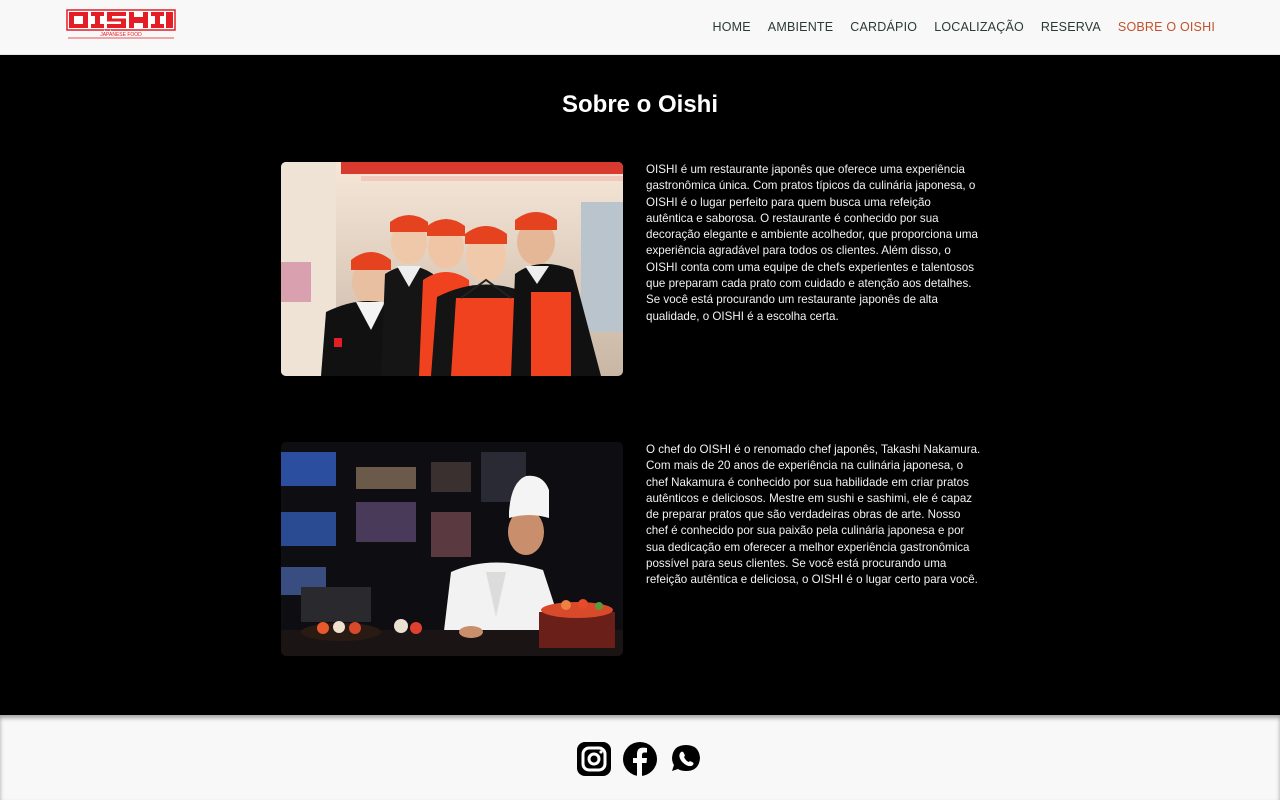  Describe the element at coordinates (452, 549) in the screenshot. I see `chef-preparing-sushi-photo` at that location.